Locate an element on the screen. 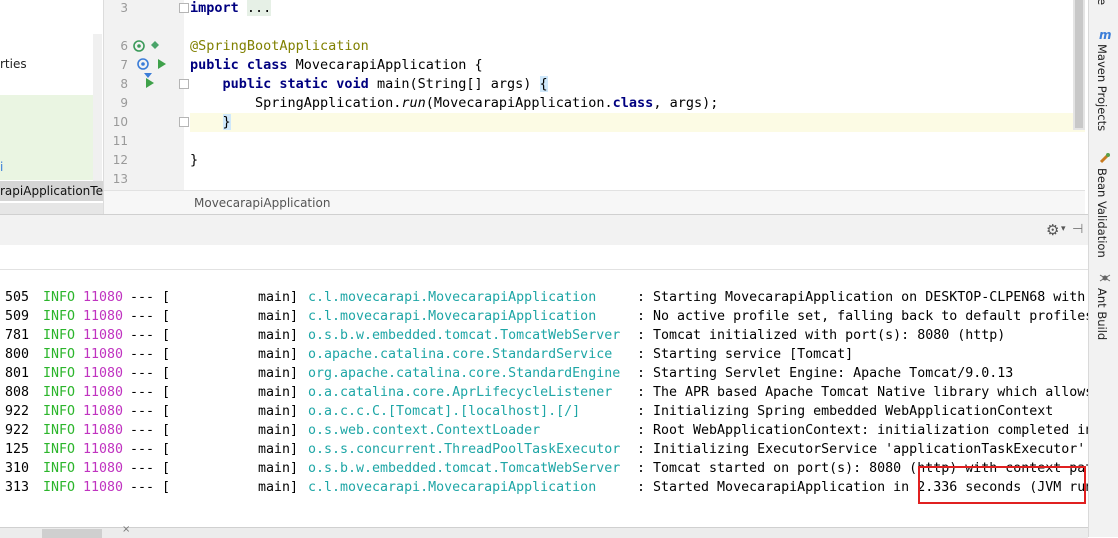 Image resolution: width=1118 pixels, height=538 pixels. bean-validation-tab: Bean Validation is located at coordinates (1102, 213).